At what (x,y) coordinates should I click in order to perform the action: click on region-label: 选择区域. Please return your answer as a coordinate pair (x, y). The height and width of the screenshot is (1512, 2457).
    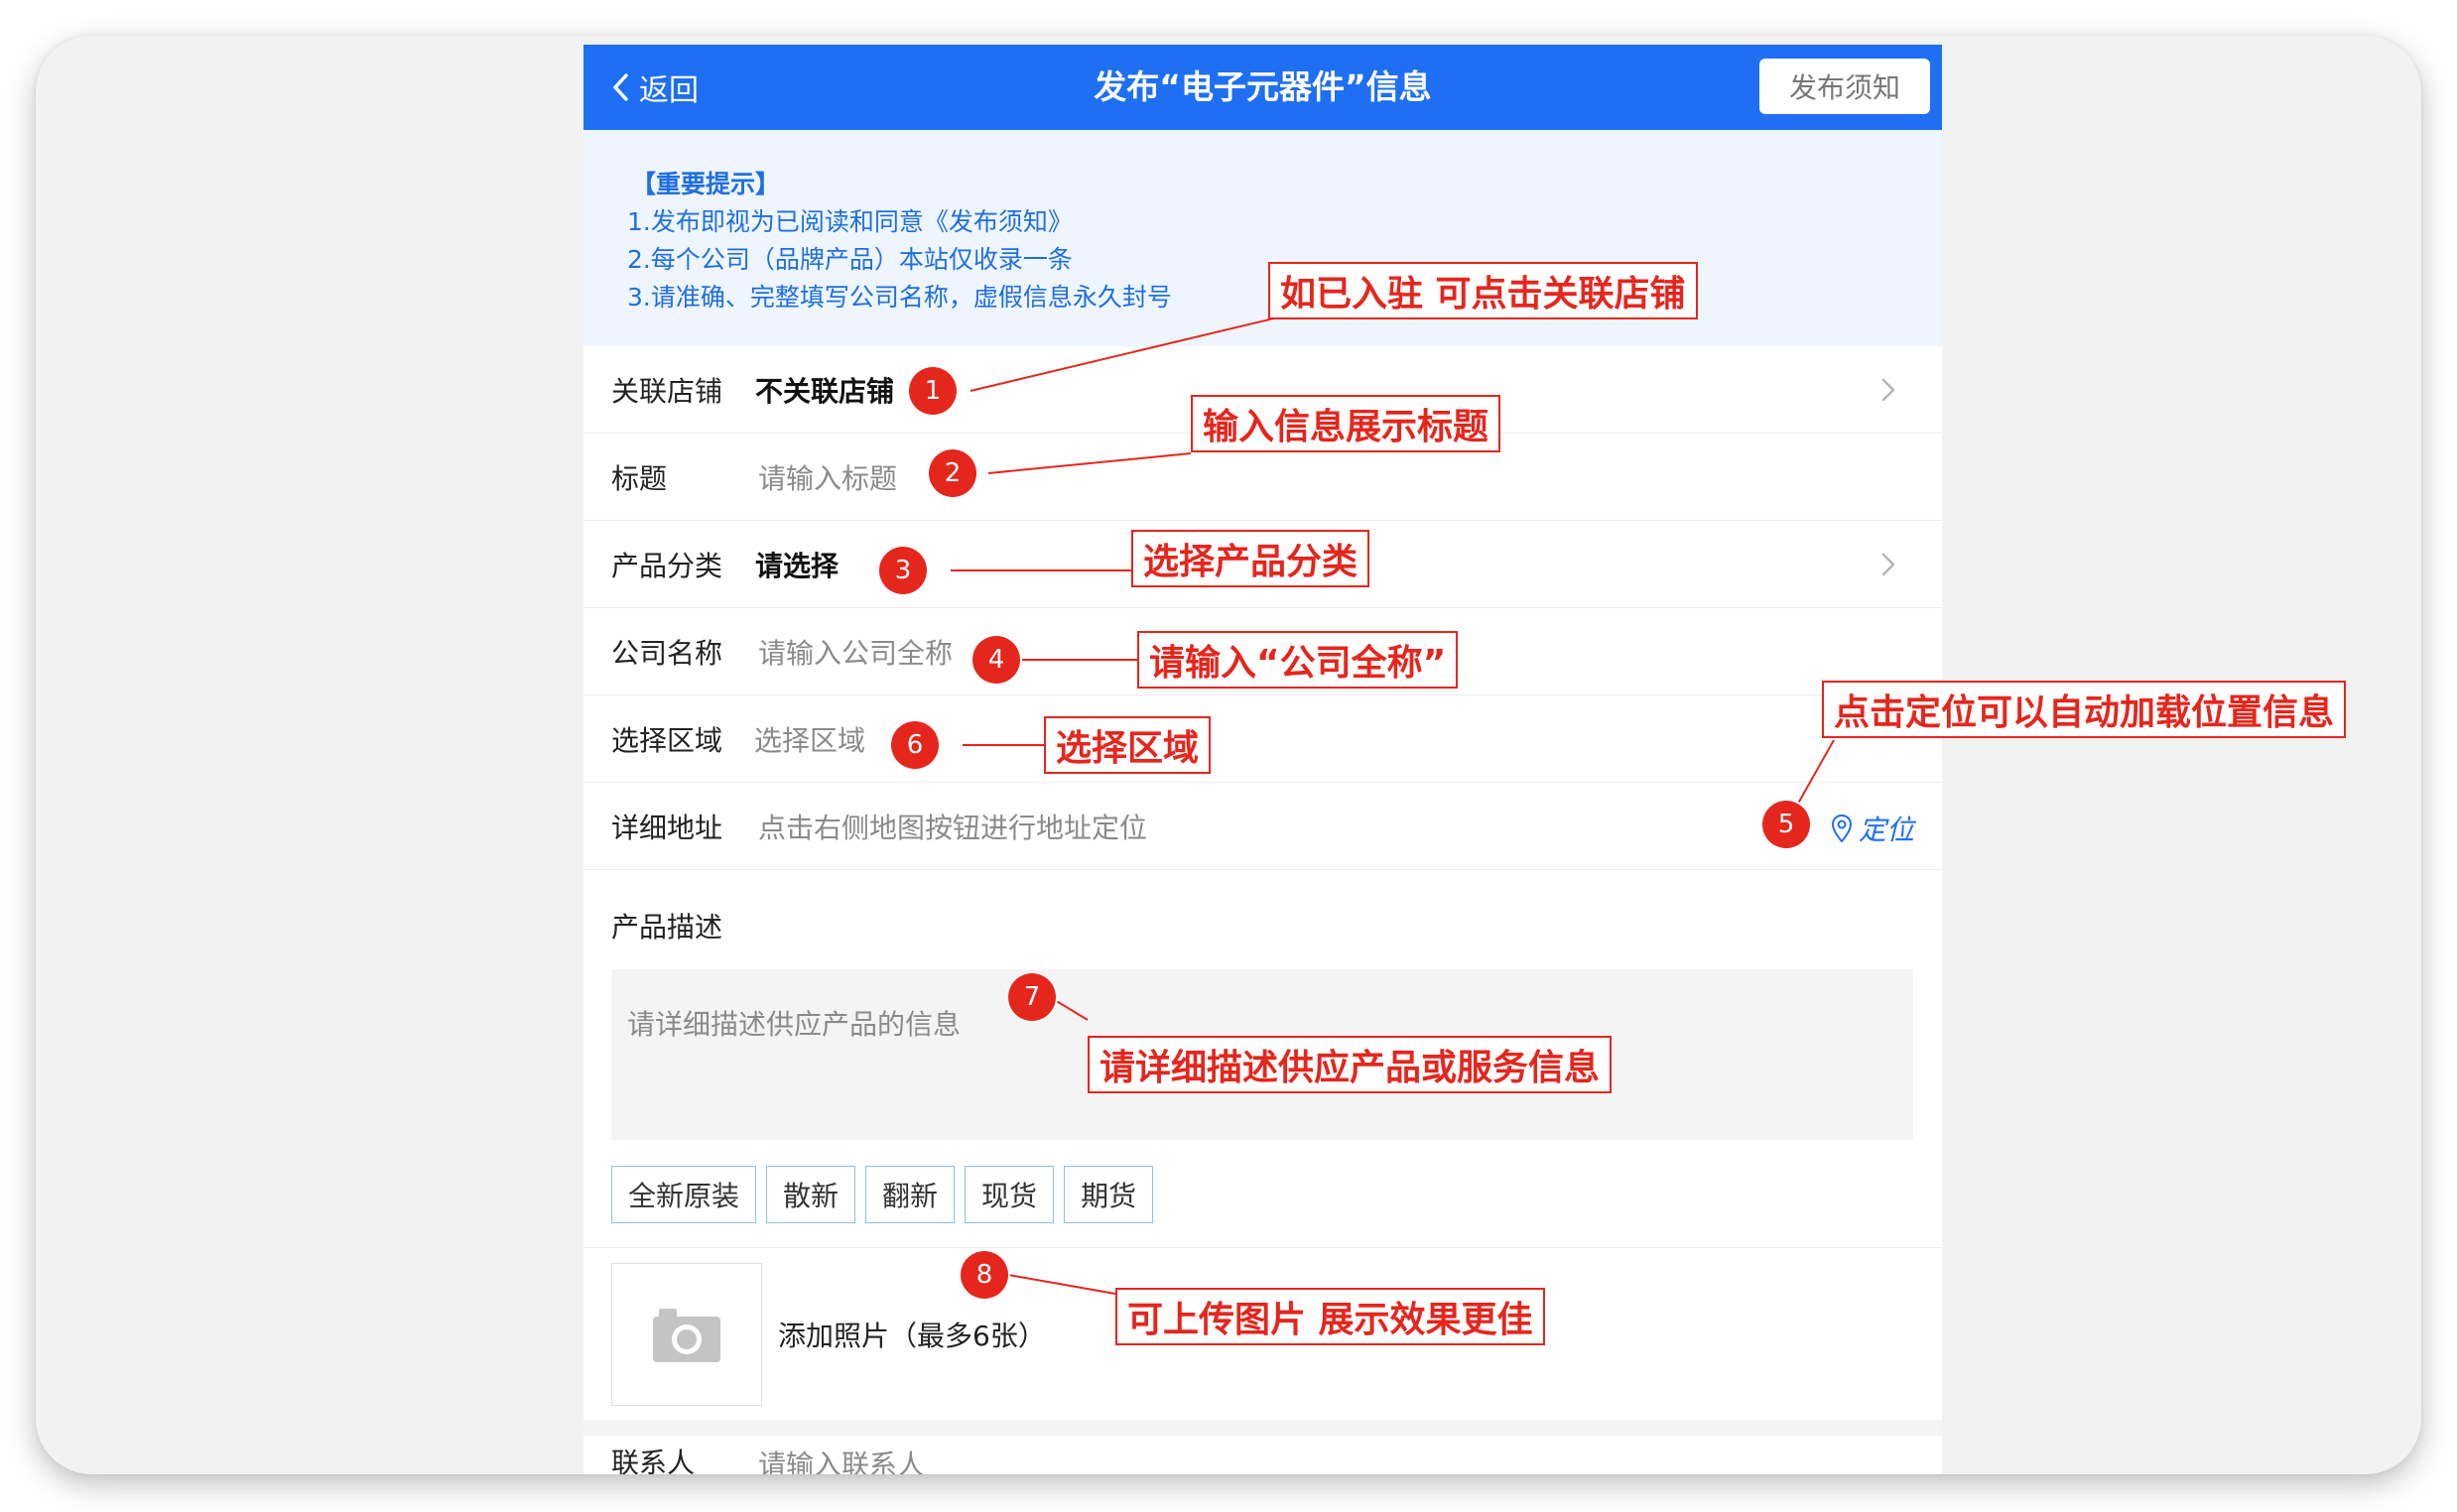
    Looking at the image, I should click on (667, 740).